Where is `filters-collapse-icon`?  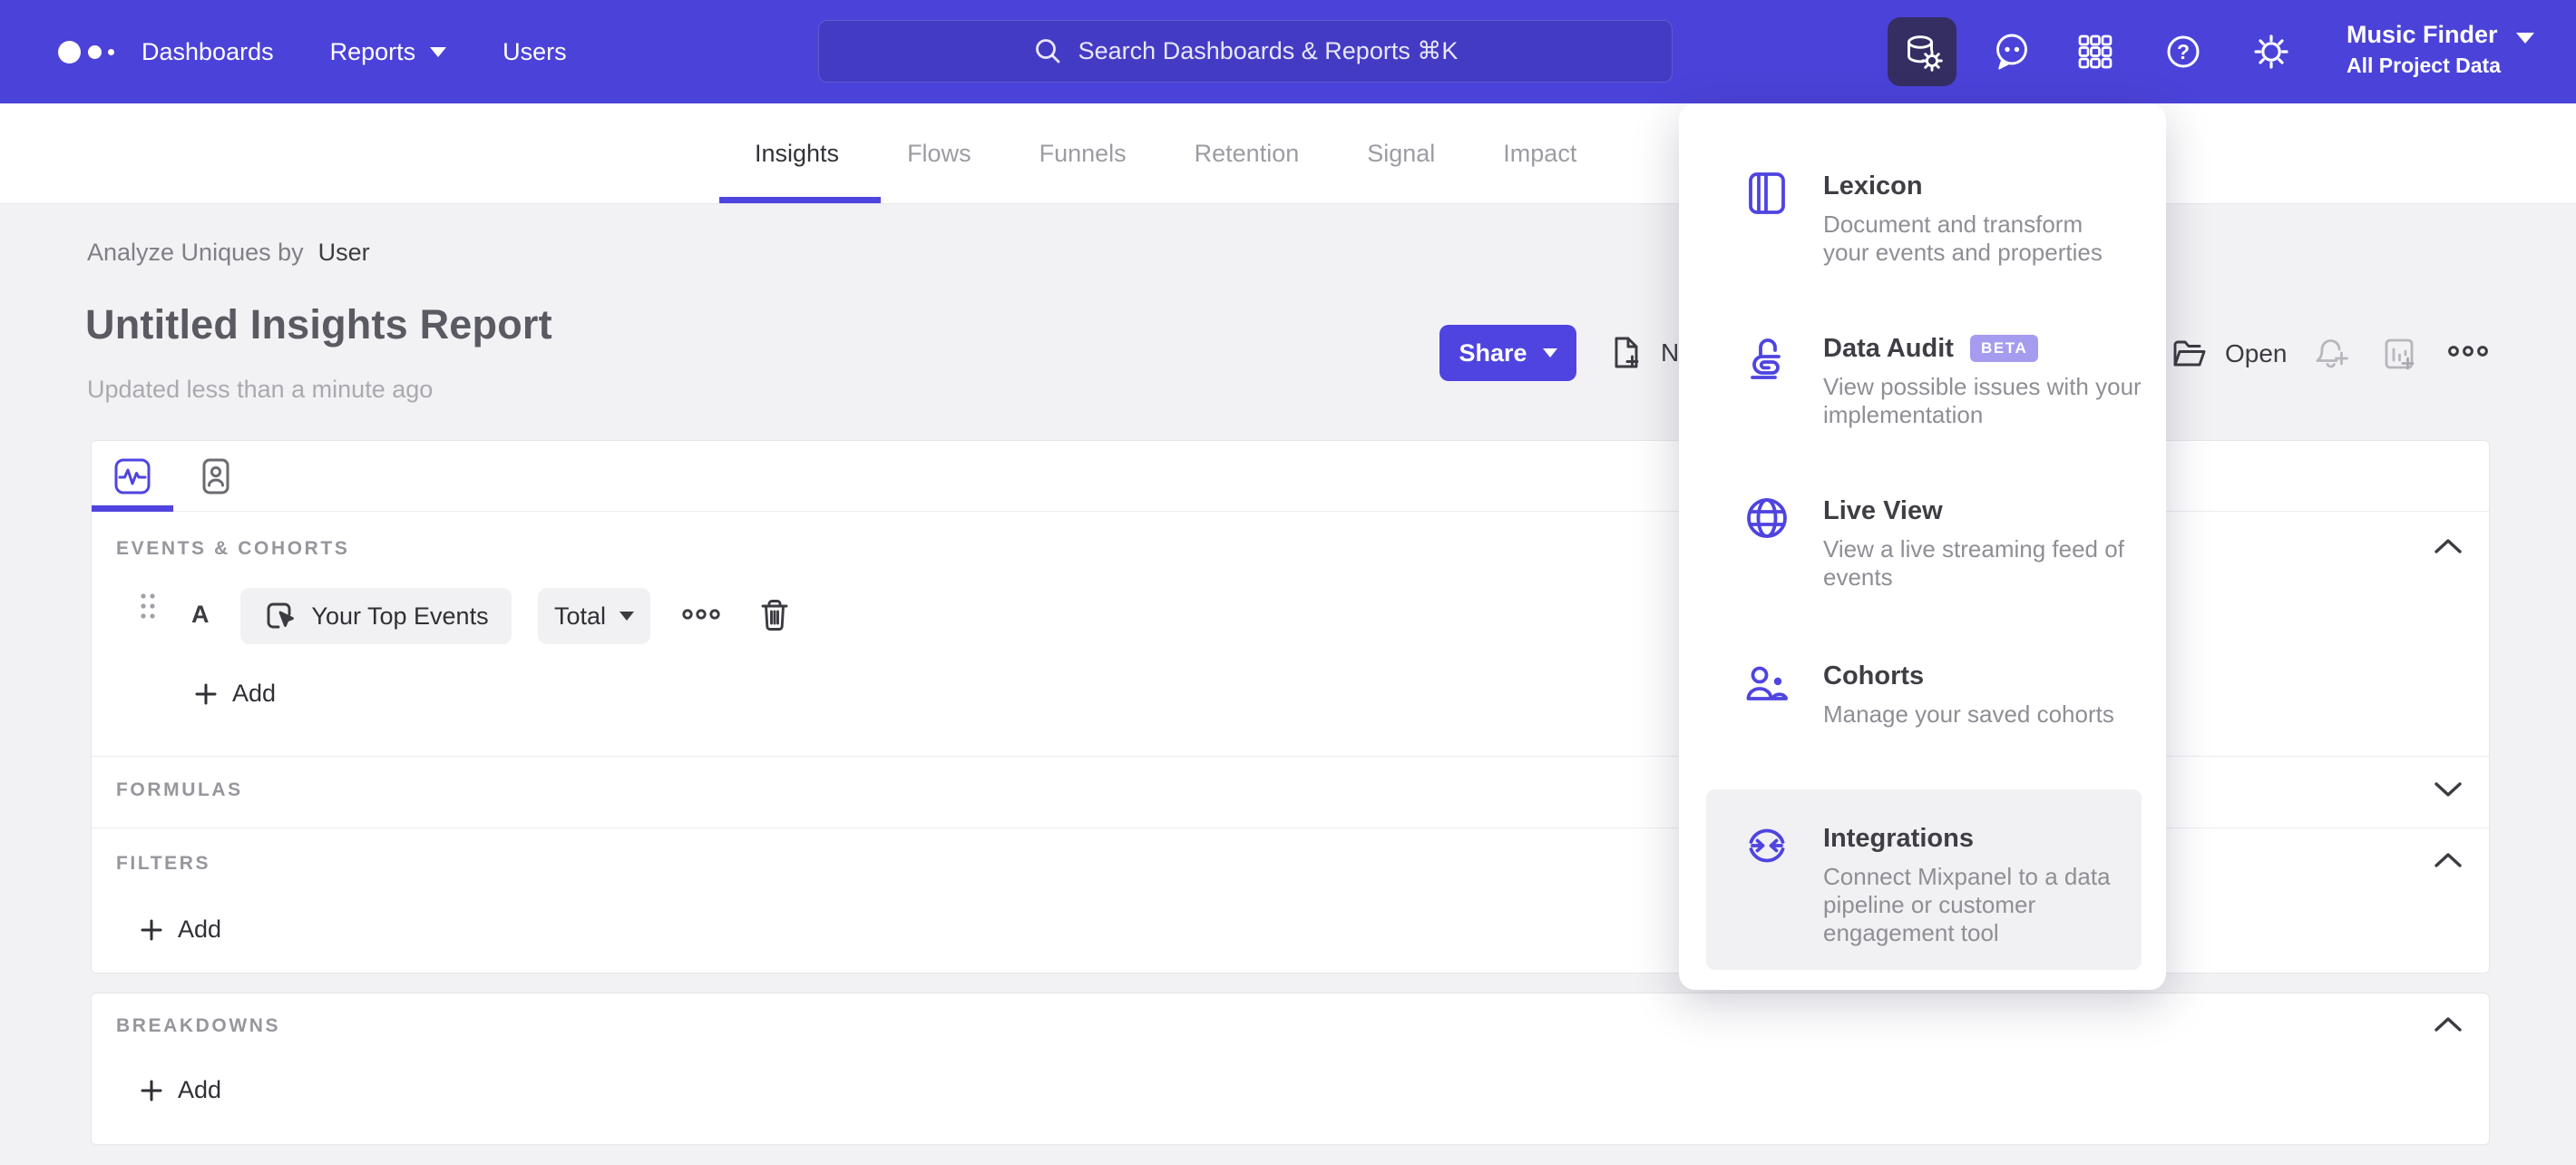
filters-collapse-icon is located at coordinates (2448, 860).